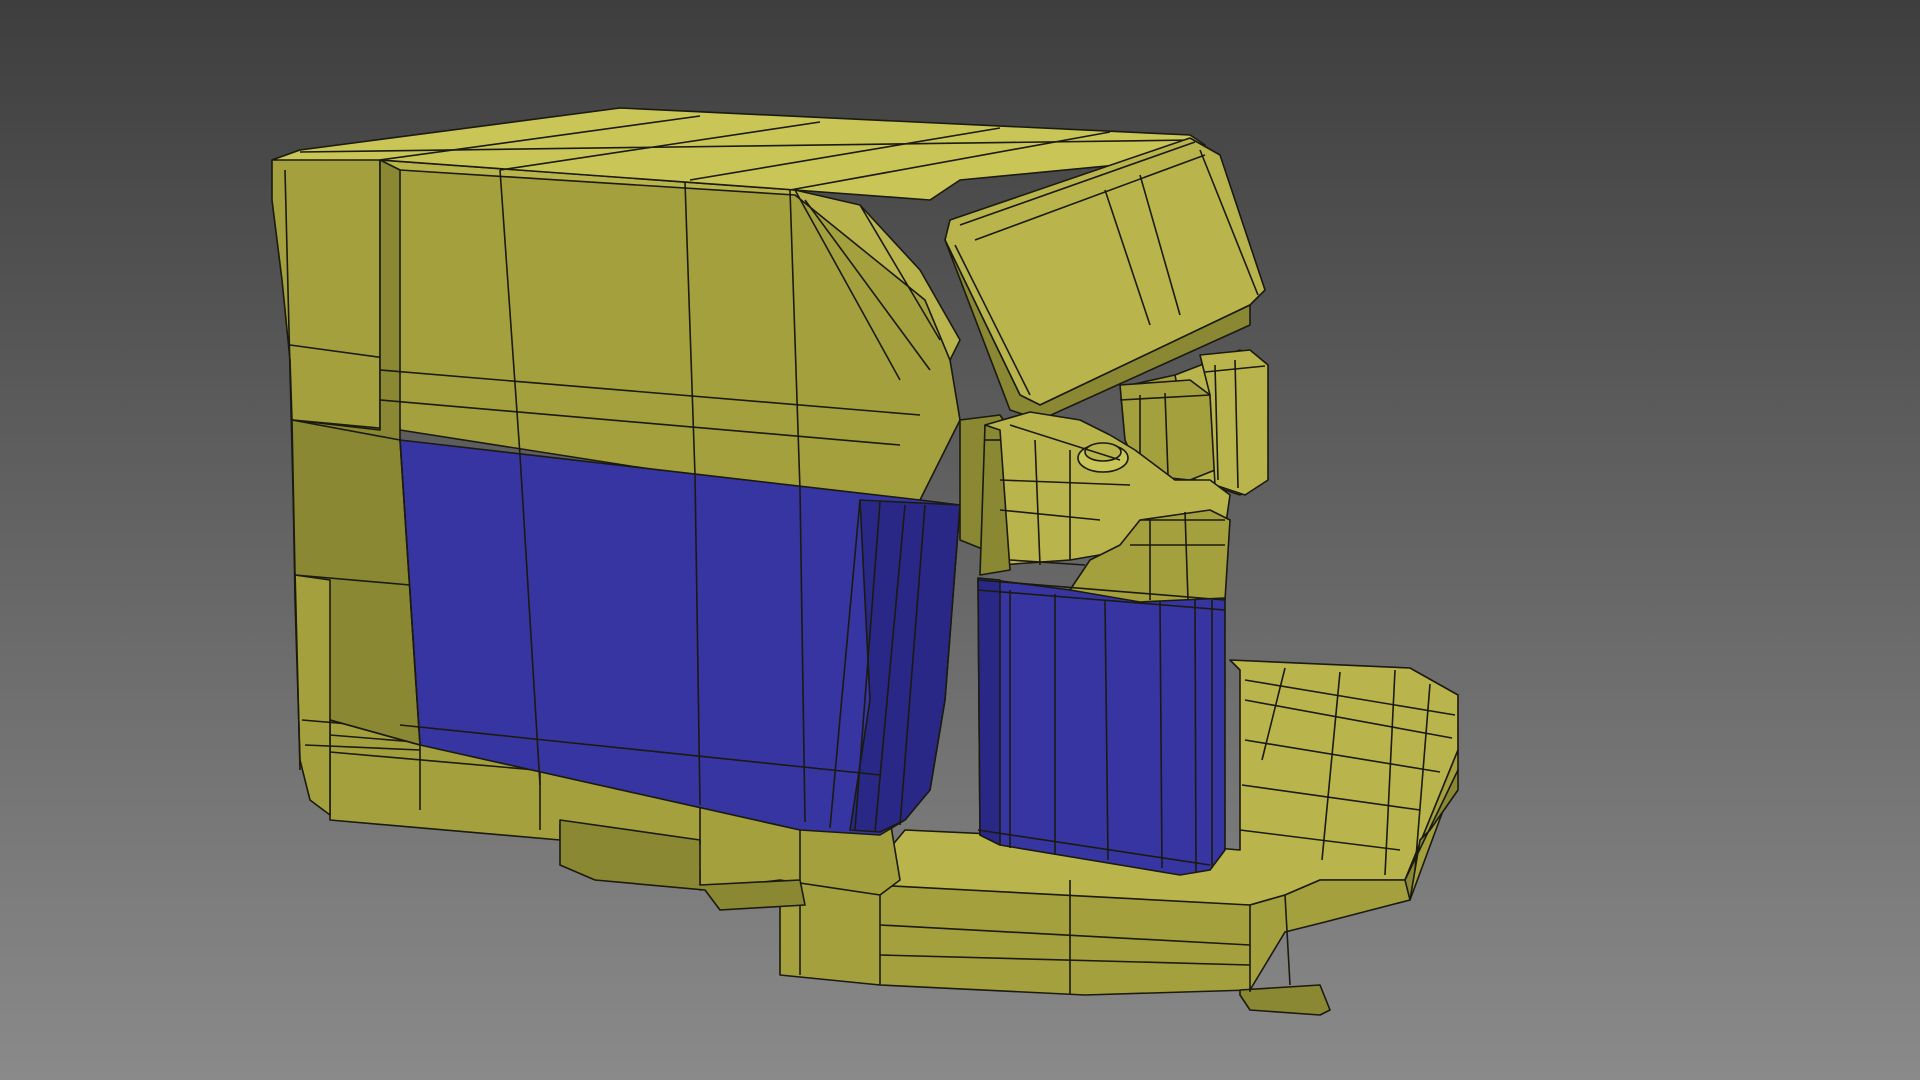 This screenshot has height=1080, width=1920. I want to click on drip-tray-foot-left, so click(1285, 1000).